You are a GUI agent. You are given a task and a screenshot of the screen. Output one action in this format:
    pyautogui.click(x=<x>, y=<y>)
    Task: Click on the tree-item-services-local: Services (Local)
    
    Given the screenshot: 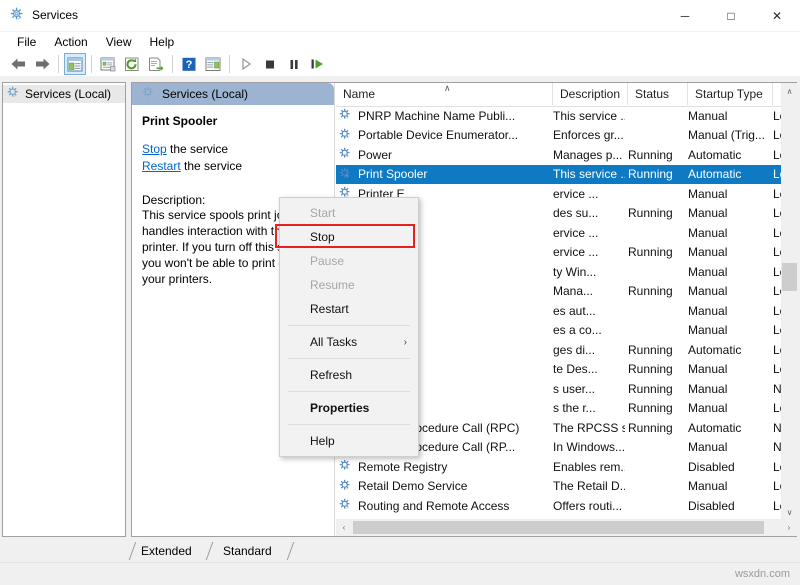 What is the action you would take?
    pyautogui.click(x=64, y=94)
    